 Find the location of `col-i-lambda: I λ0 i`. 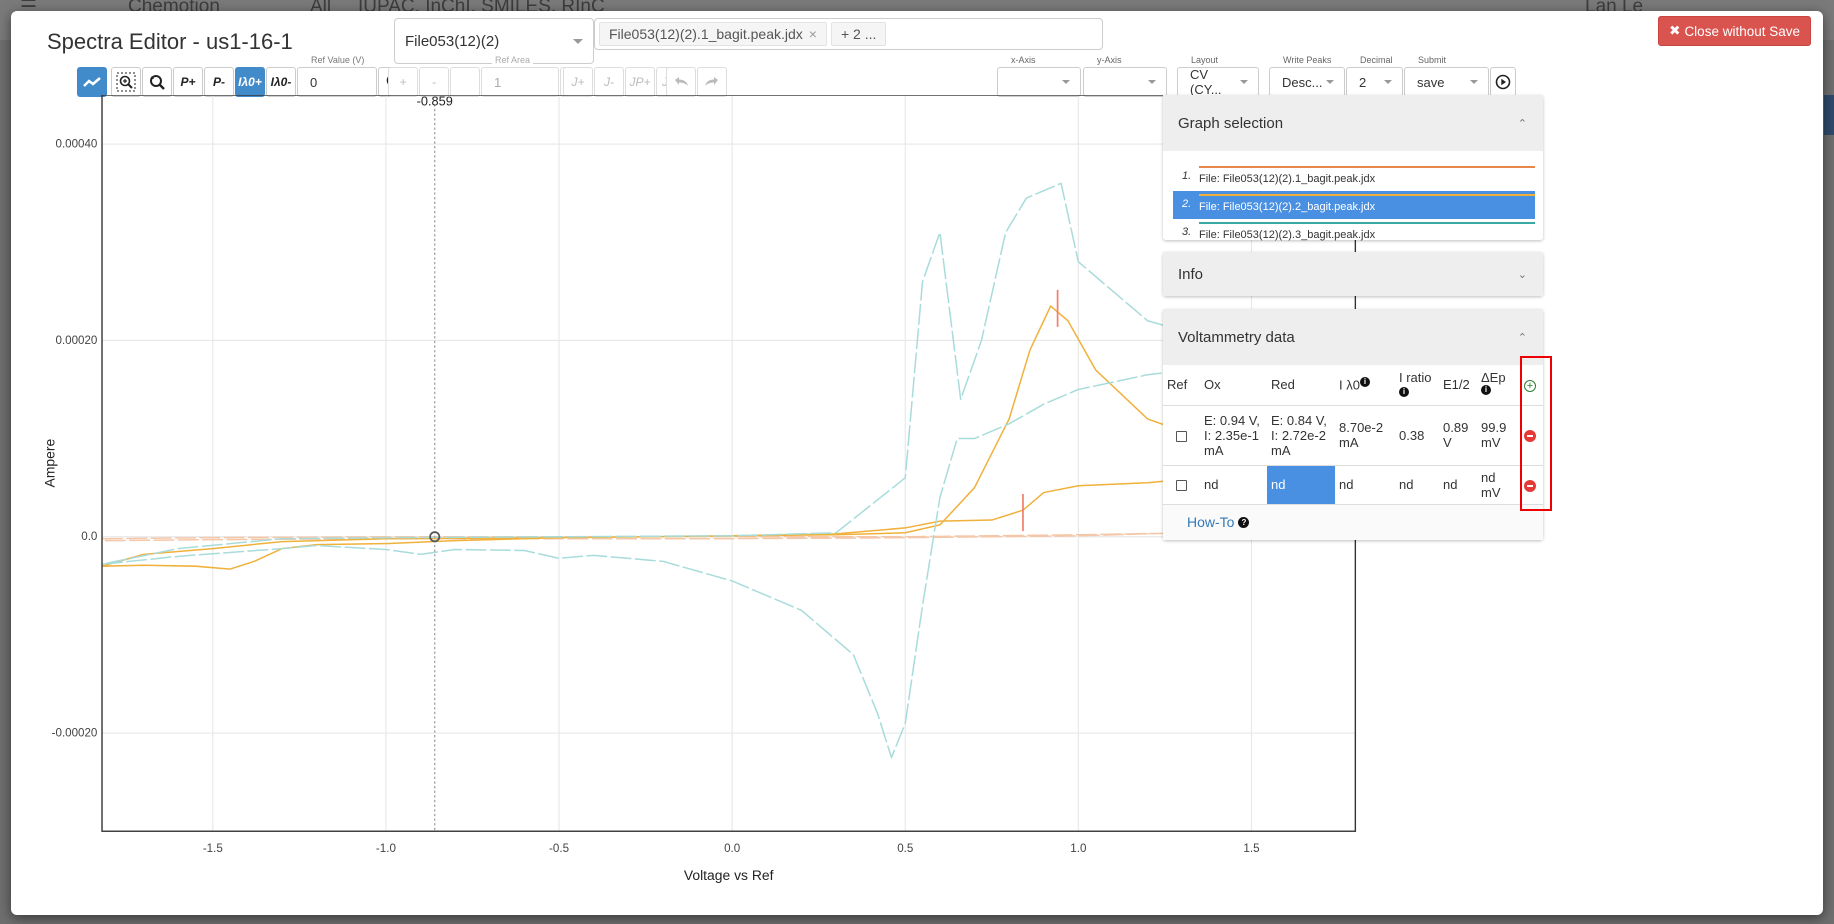

col-i-lambda: I λ0 i is located at coordinates (1365, 385).